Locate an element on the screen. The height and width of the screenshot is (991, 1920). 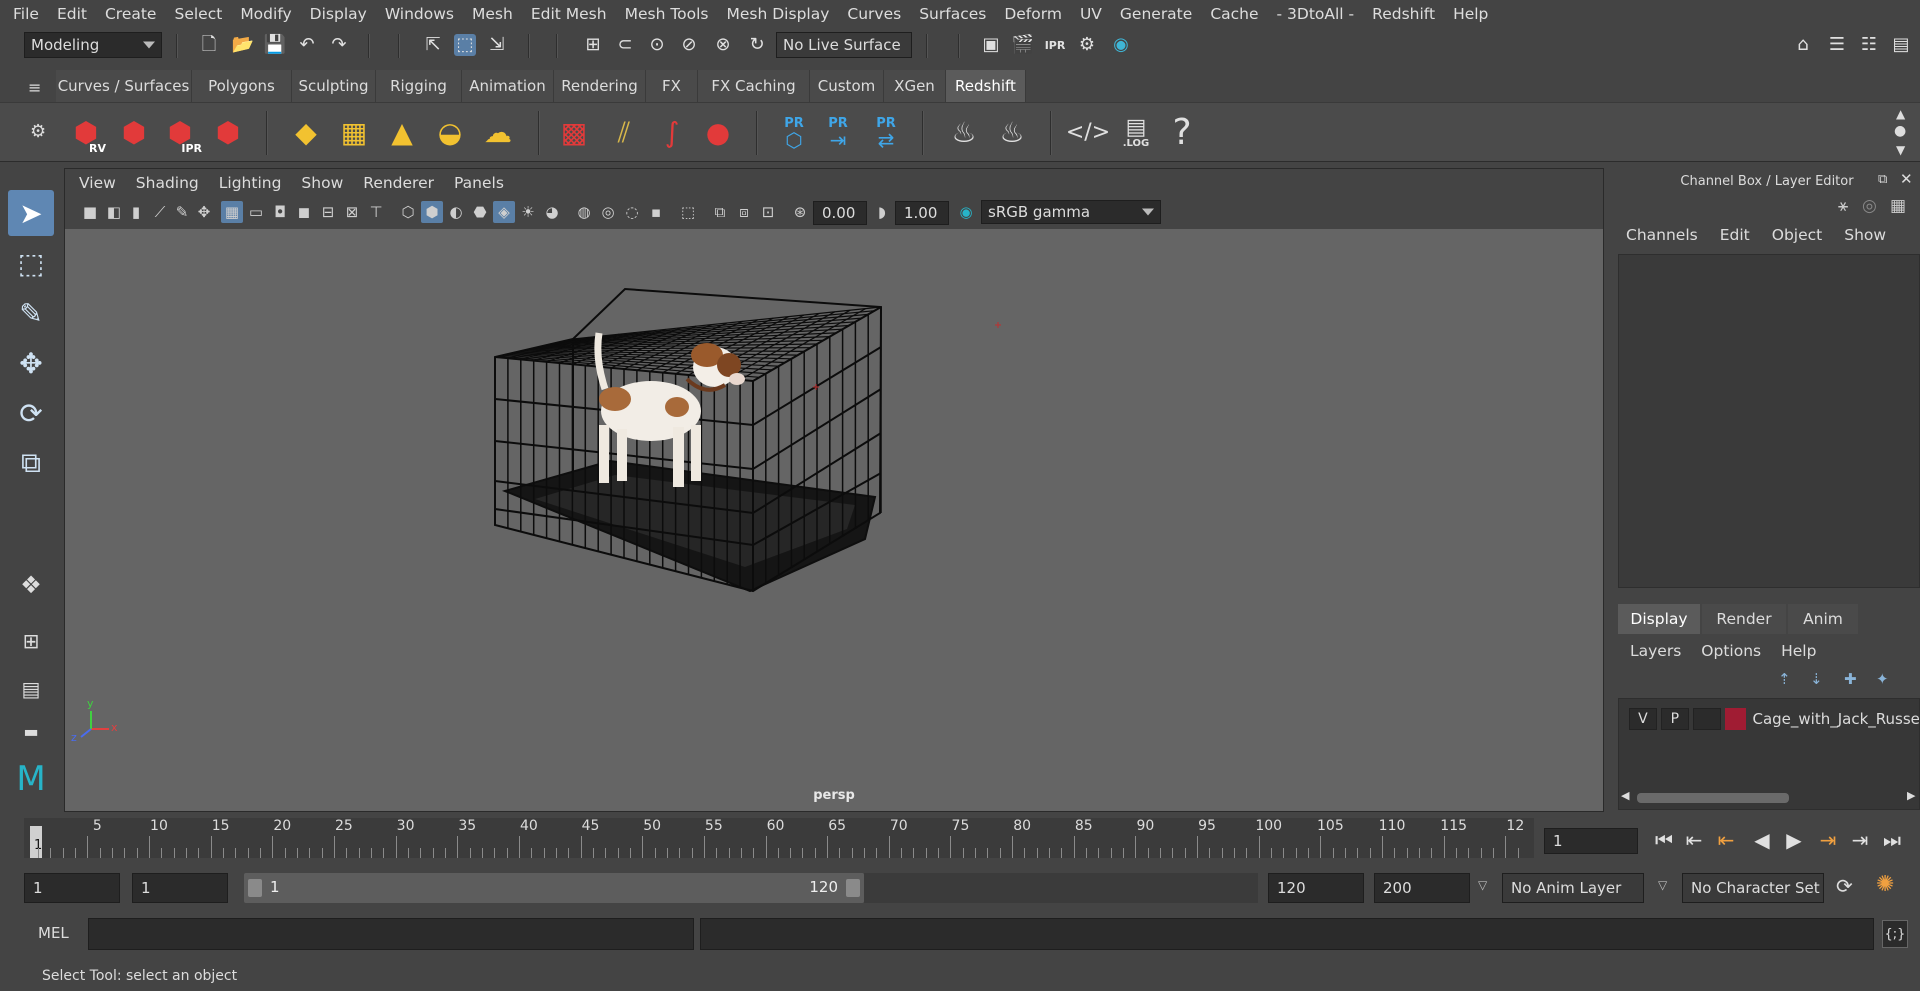
start-time-field: 1 is located at coordinates (72, 888).